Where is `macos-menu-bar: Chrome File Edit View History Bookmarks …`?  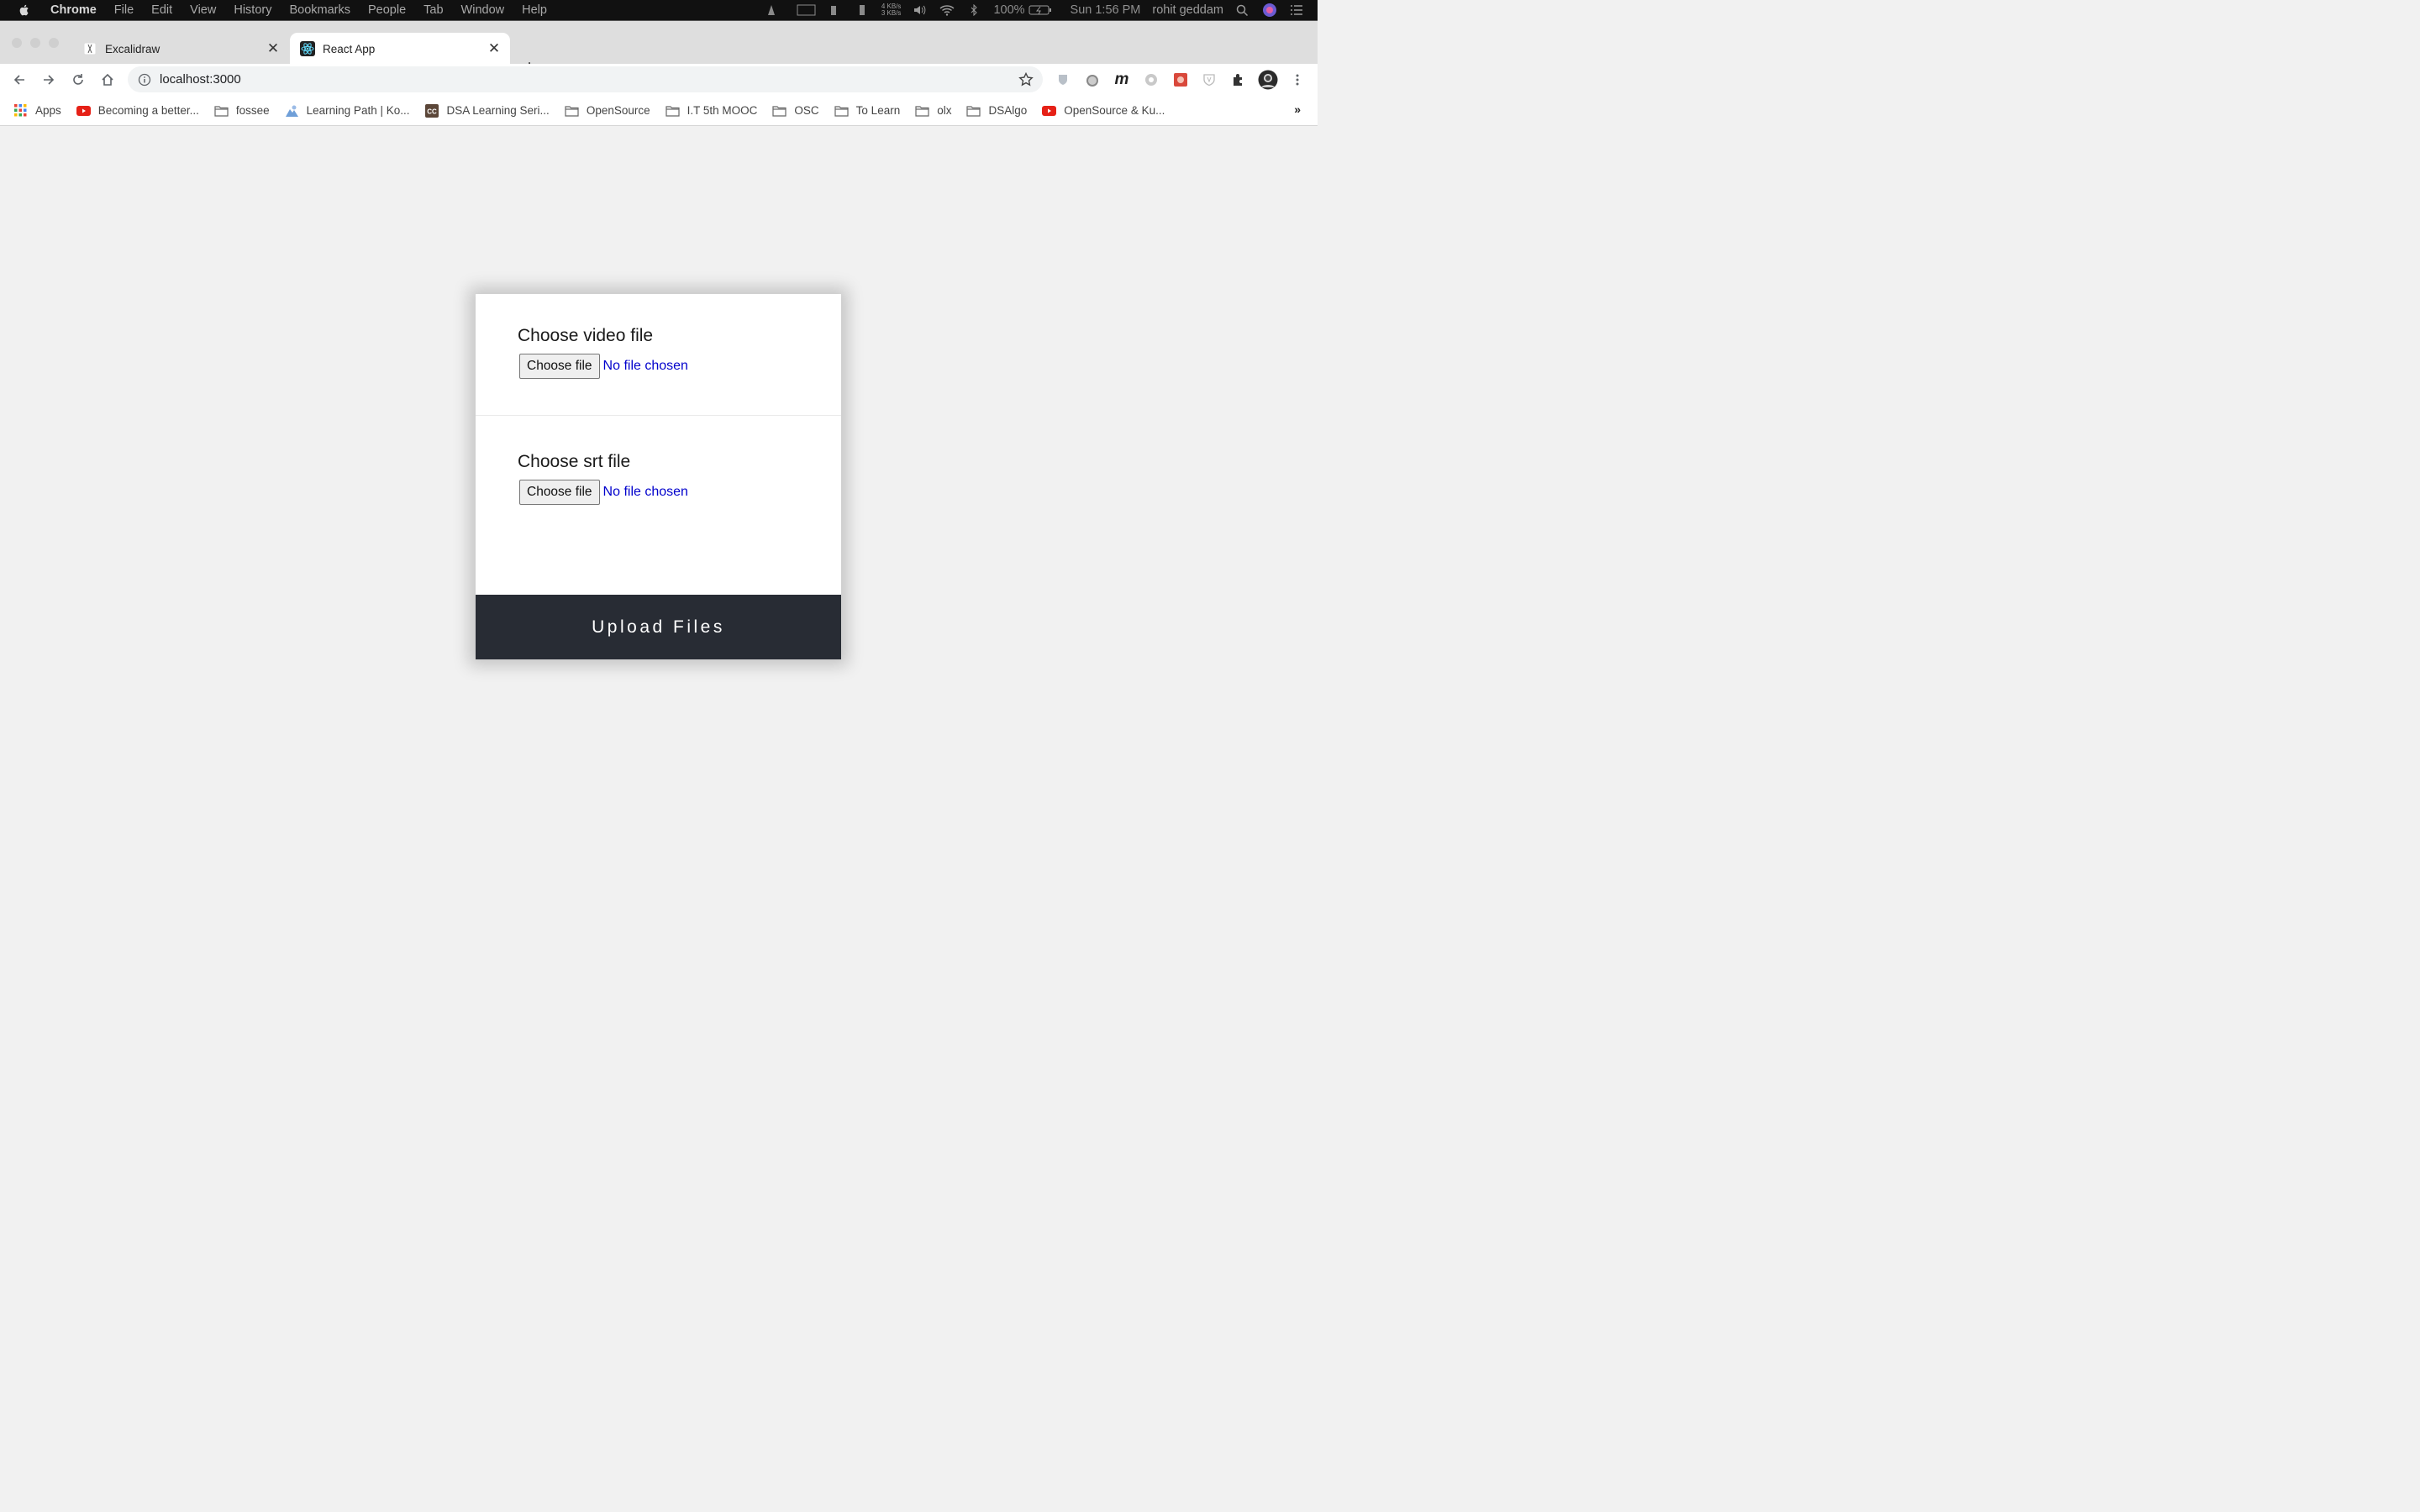
macos-menu-bar: Chrome File Edit View History Bookmarks … is located at coordinates (659, 10).